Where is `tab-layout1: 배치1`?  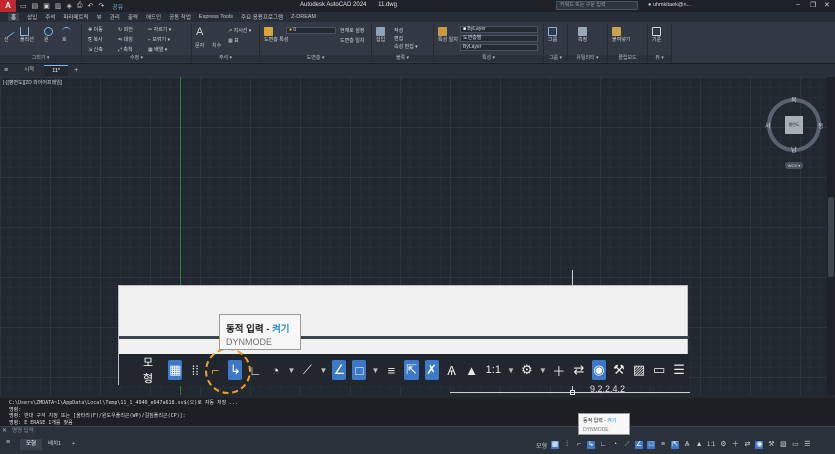
tab-layout1: 배치1 is located at coordinates (54, 444).